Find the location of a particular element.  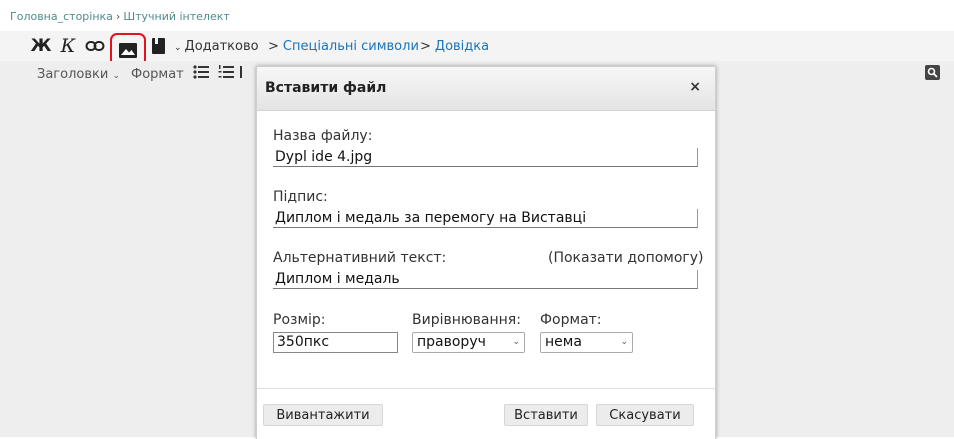

extra-menu-button: ⌄ Додатково is located at coordinates (216, 46).